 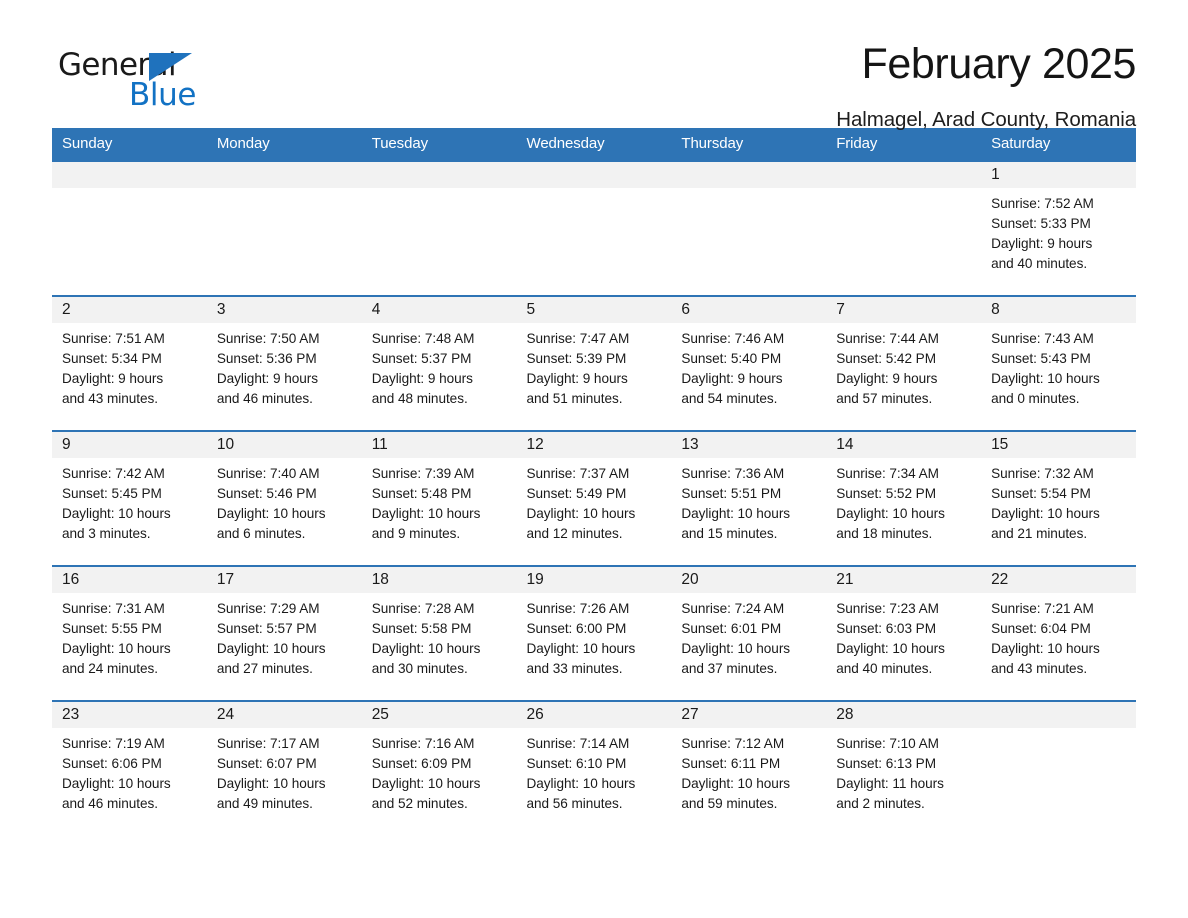 I want to click on day-number: 3, so click(x=284, y=310).